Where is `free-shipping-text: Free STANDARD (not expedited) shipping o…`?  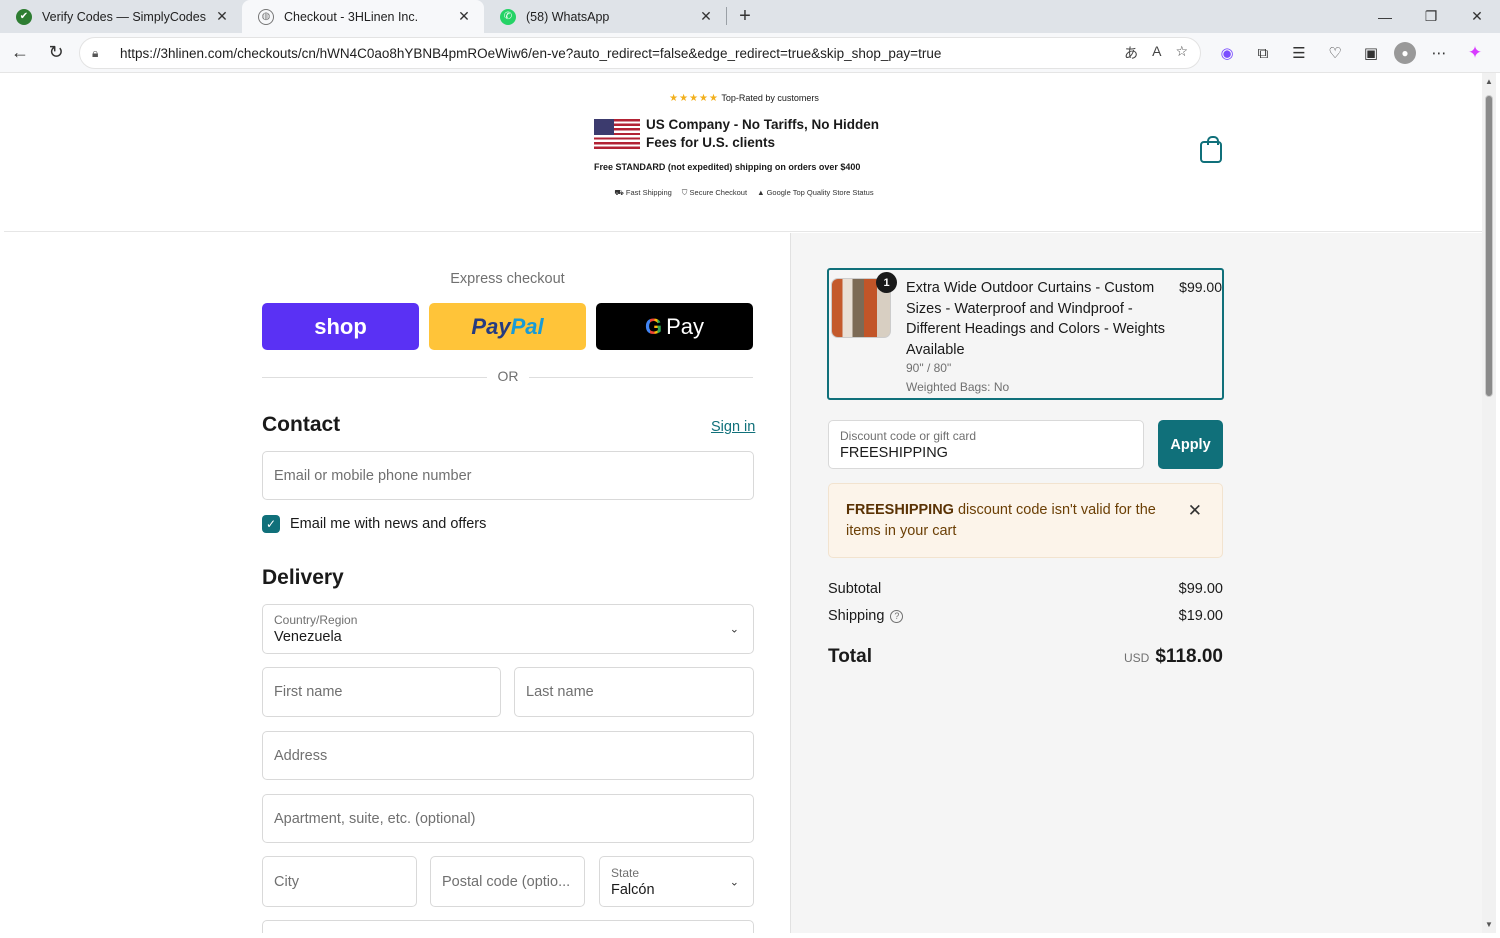
free-shipping-text: Free STANDARD (not expedited) shipping o… is located at coordinates (727, 167).